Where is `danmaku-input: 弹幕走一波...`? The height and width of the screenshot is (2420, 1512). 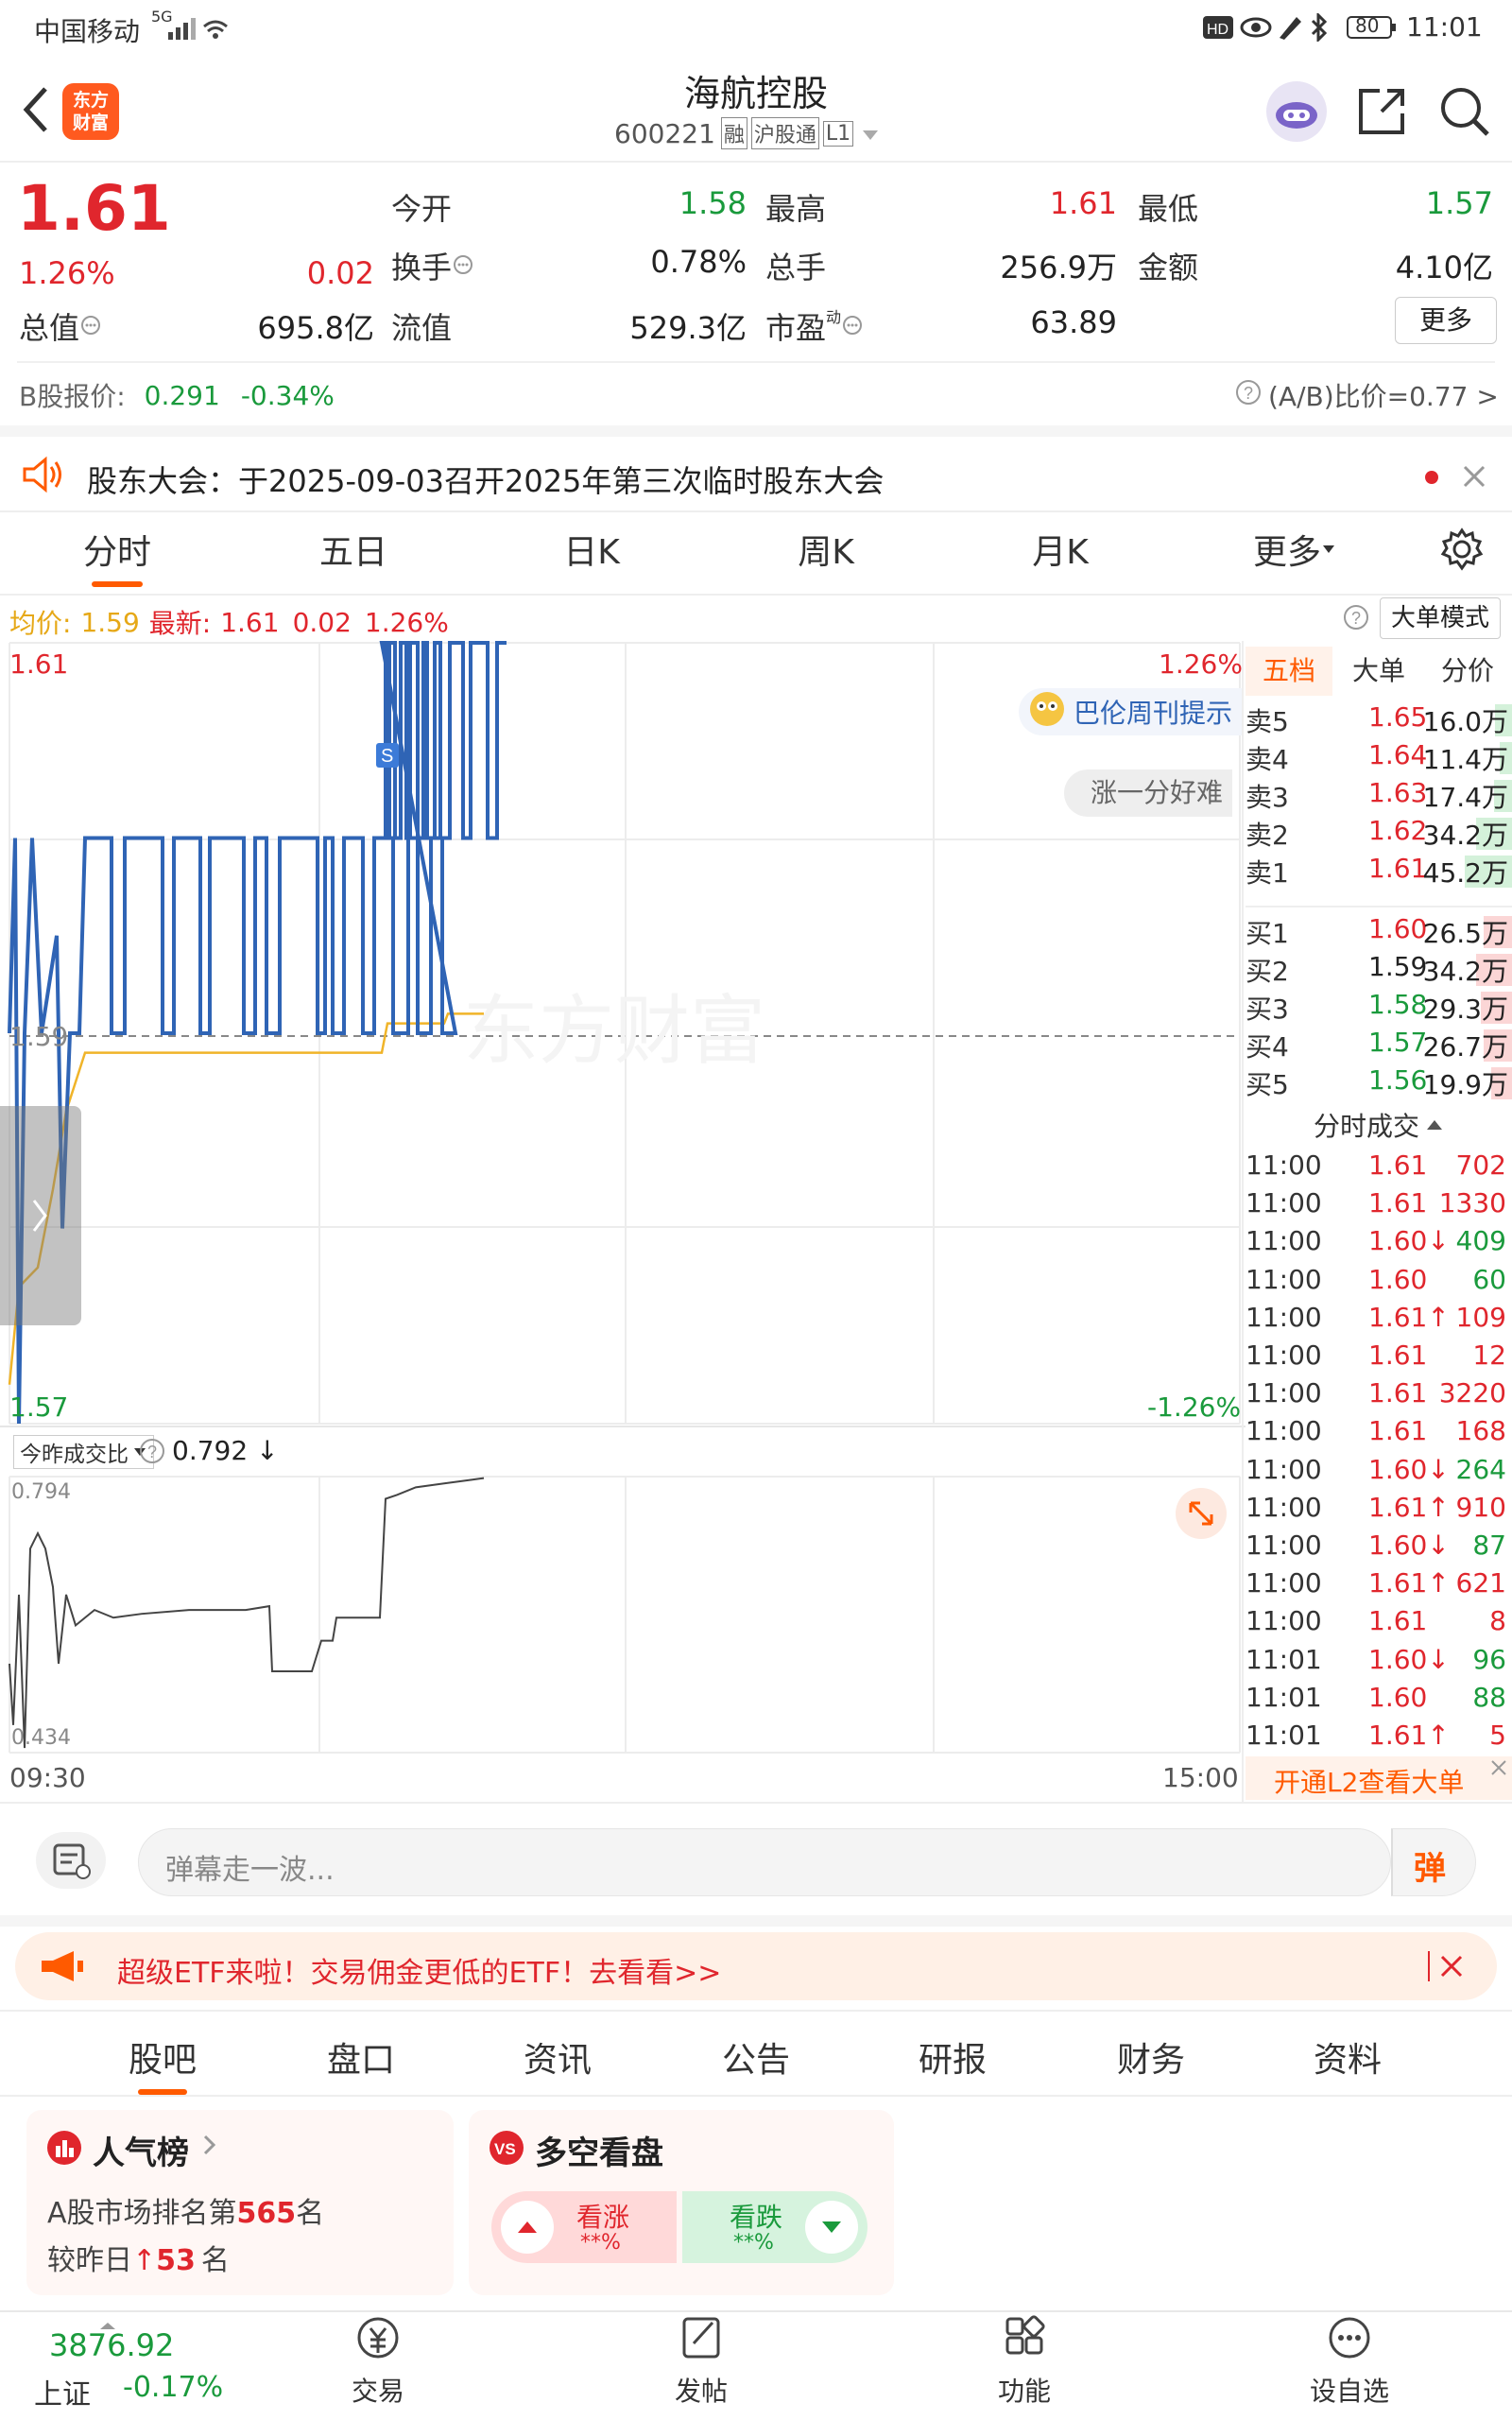
danmaku-input: 弹幕走一波... is located at coordinates (764, 1862).